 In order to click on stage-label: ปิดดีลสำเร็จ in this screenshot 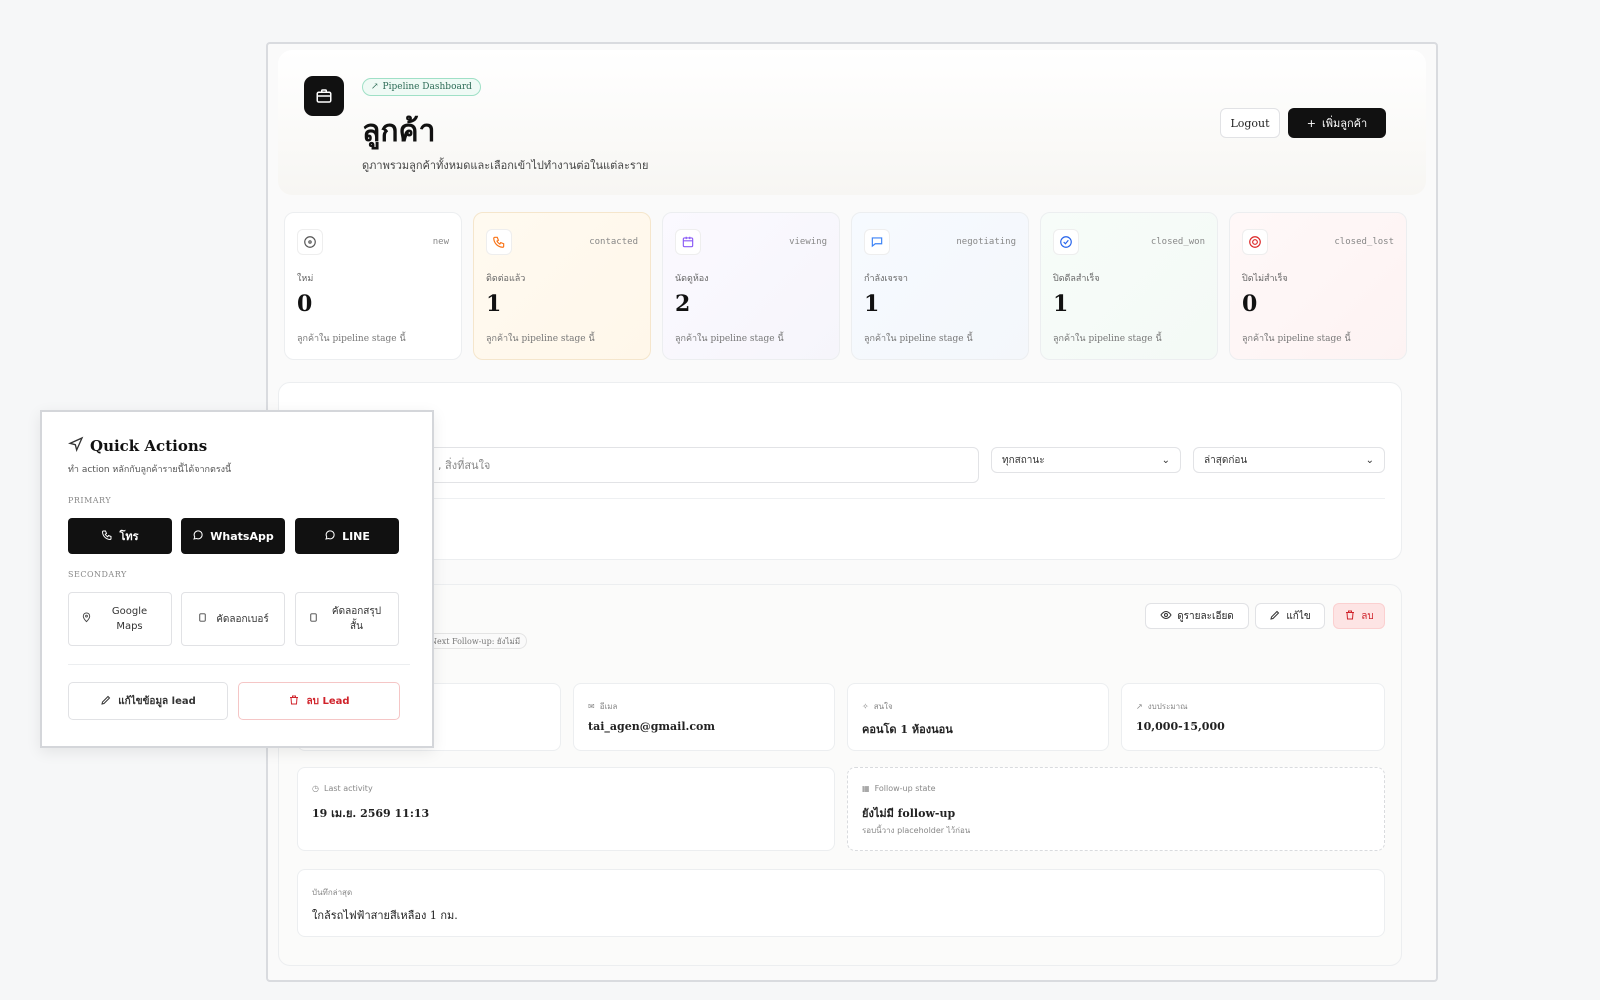, I will do `click(1076, 279)`.